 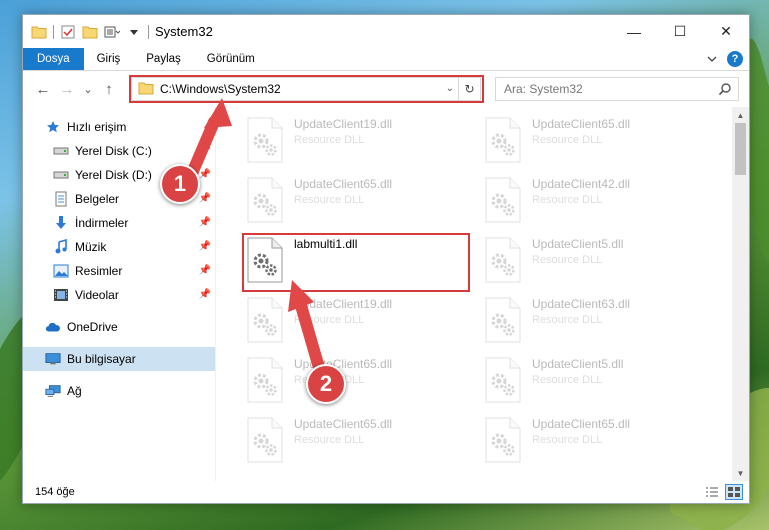 I want to click on file-name: UpdateClient63.dll, so click(x=581, y=304).